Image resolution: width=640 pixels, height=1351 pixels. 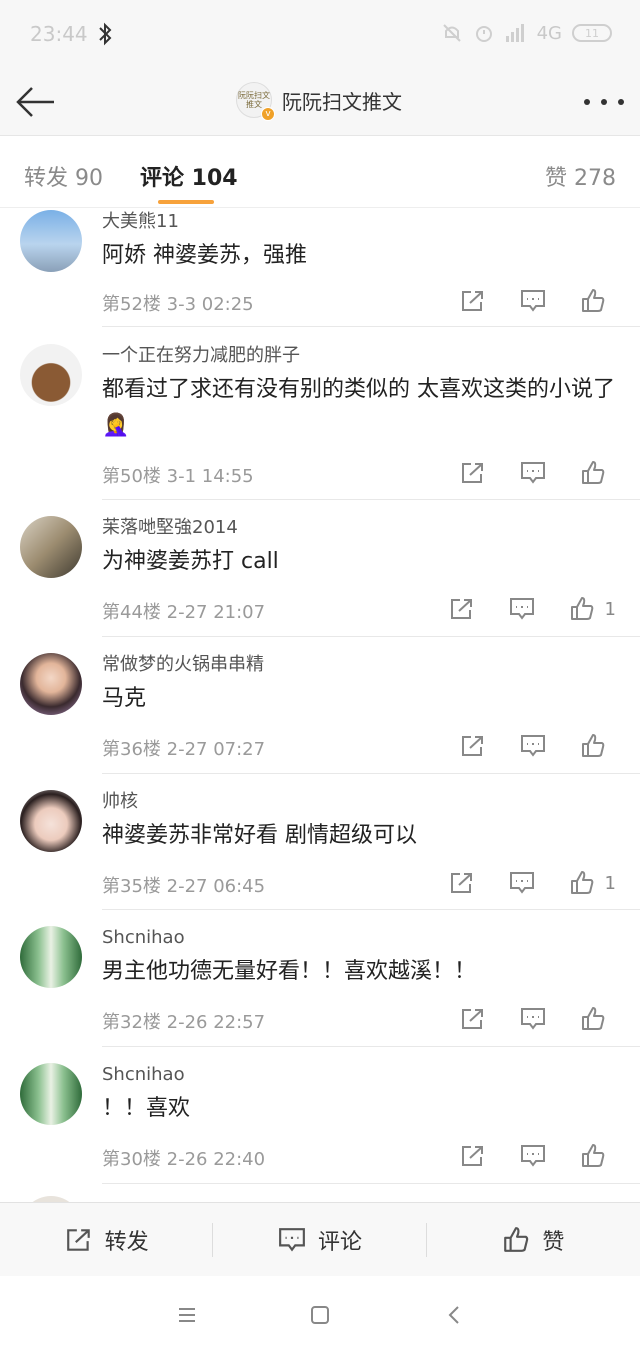 I want to click on status-bar: 23:44 4G 11, so click(x=320, y=35).